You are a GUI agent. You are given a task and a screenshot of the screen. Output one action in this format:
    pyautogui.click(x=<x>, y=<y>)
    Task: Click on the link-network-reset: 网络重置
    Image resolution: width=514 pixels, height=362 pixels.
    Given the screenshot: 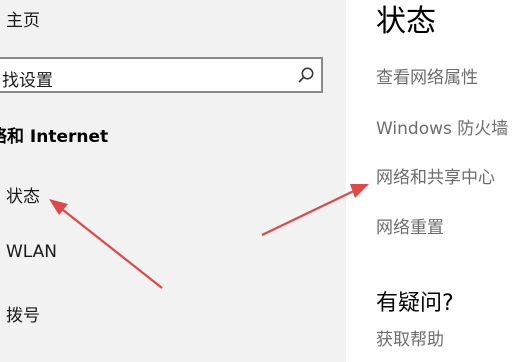 What is the action you would take?
    pyautogui.click(x=410, y=225)
    